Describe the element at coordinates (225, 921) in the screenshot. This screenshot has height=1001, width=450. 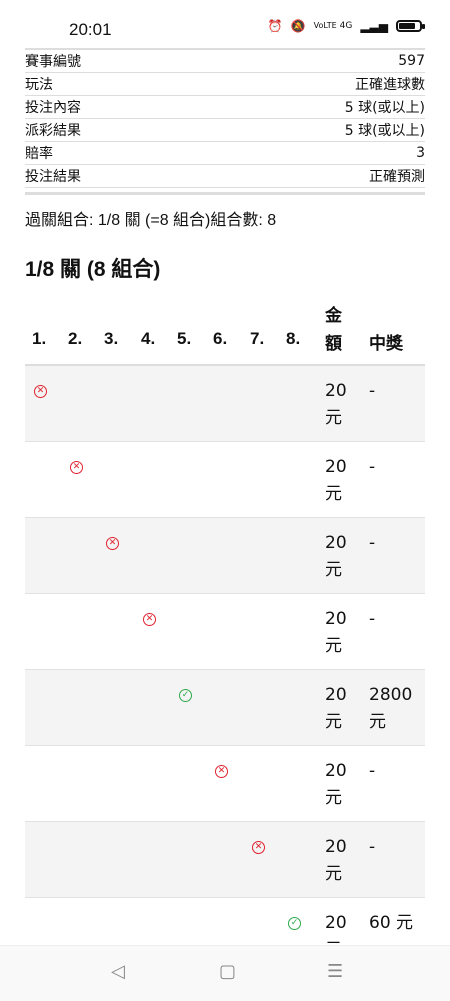
I see `combo-row: ✓ 20 元 60 元` at that location.